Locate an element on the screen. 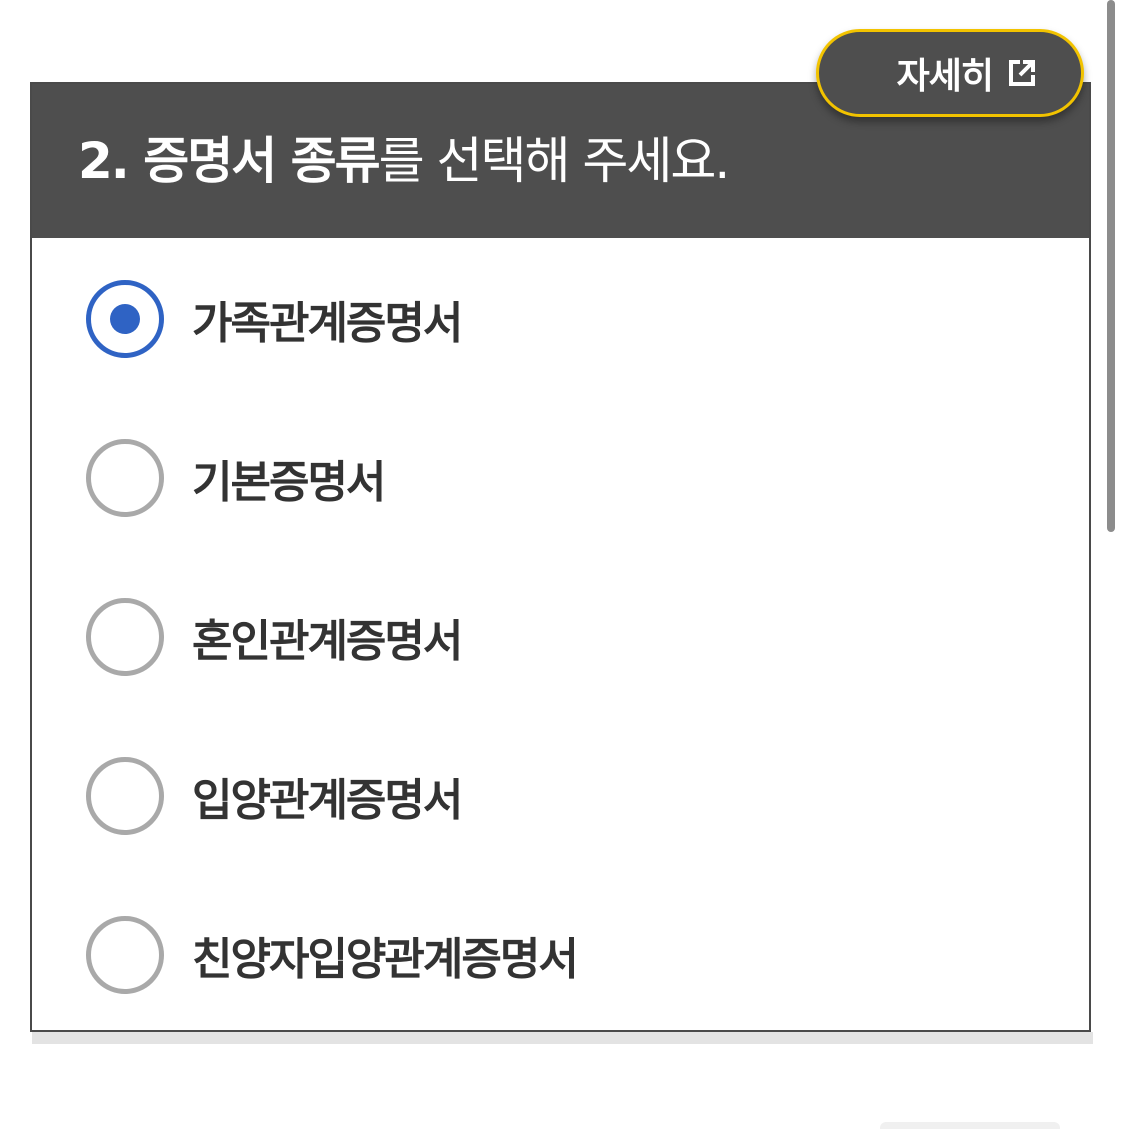  option-adoption-relation: 입양관계증명서 is located at coordinates (274, 796).